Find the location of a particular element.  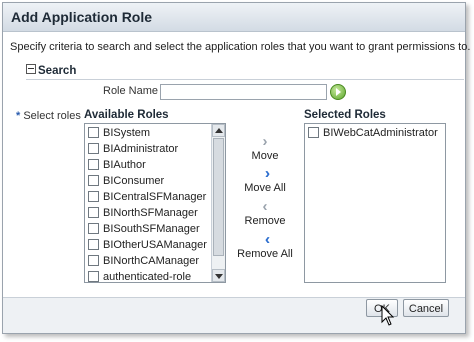

role-label: BIOtherUSAManager is located at coordinates (155, 245).